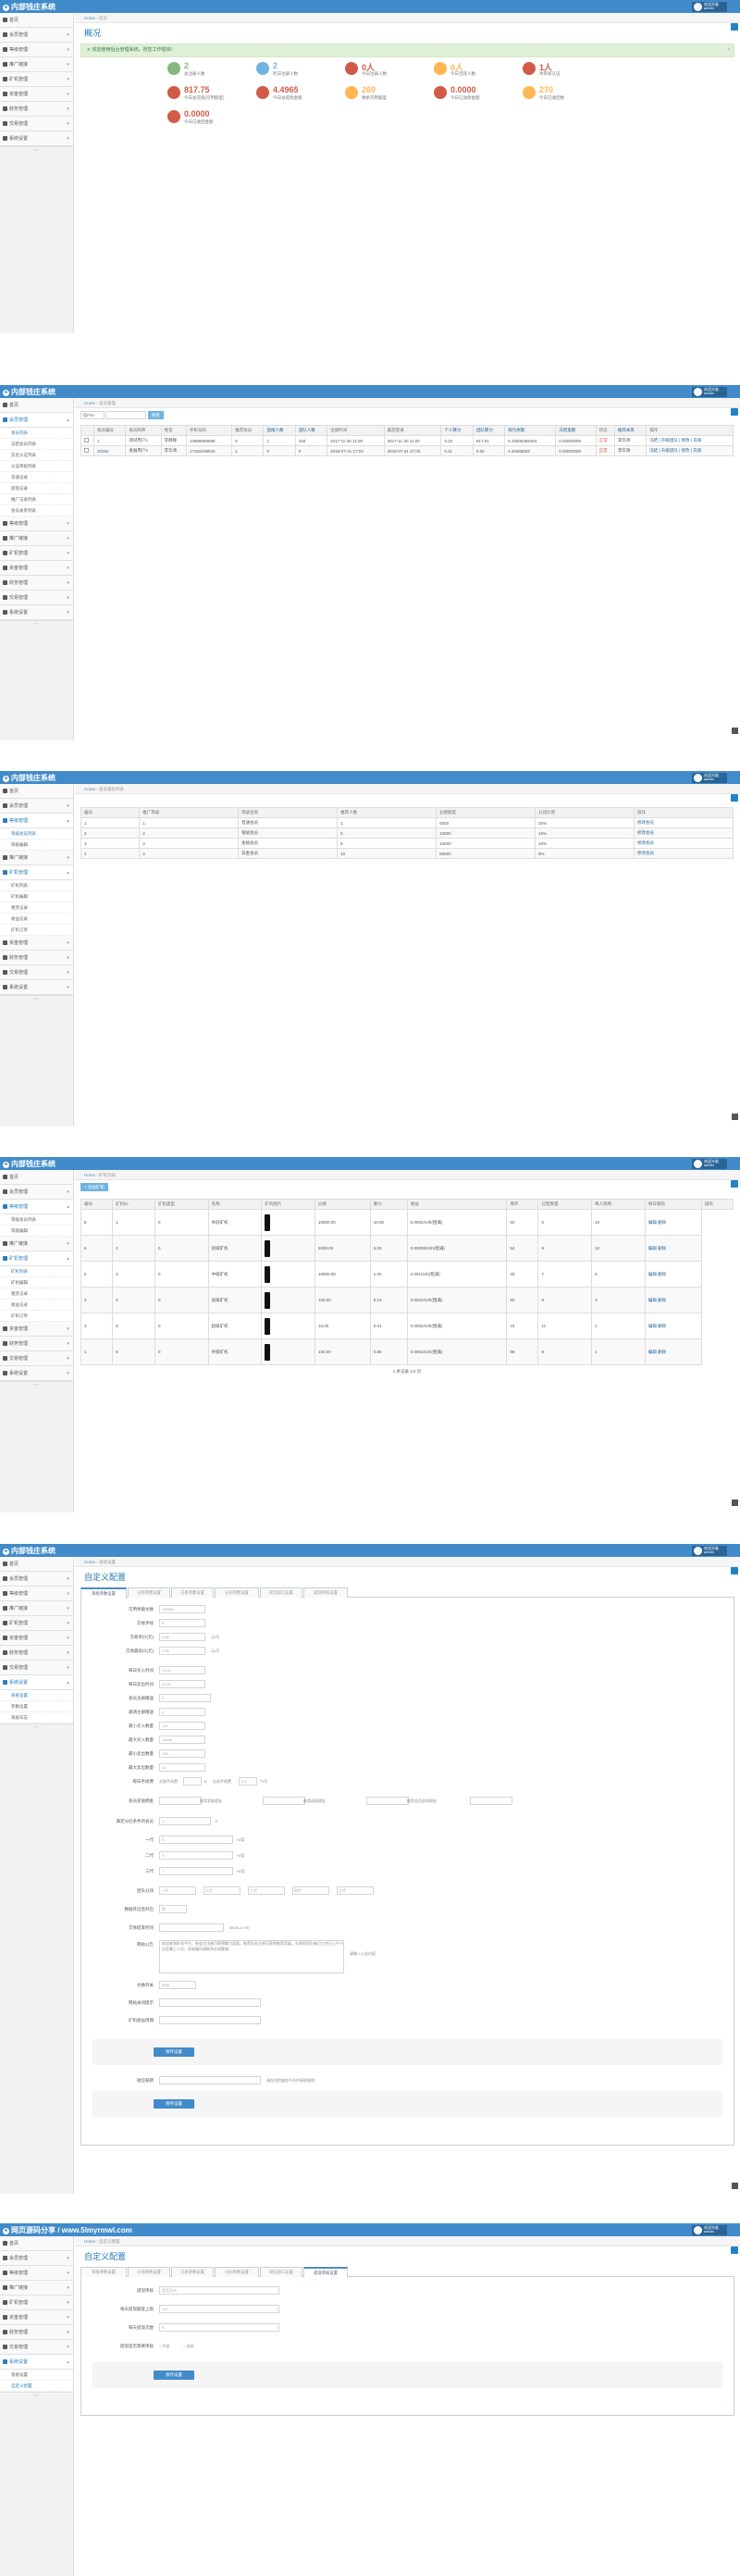 The height and width of the screenshot is (2576, 740). Describe the element at coordinates (281, 1592) in the screenshot. I see `config-tab: 短信接口设置` at that location.